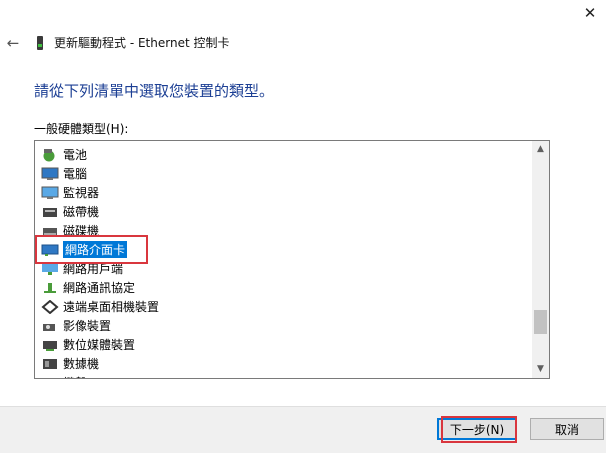 The width and height of the screenshot is (606, 453). What do you see at coordinates (154, 91) in the screenshot?
I see `page-heading: 請從下列清單中選取您裝置的類型。` at bounding box center [154, 91].